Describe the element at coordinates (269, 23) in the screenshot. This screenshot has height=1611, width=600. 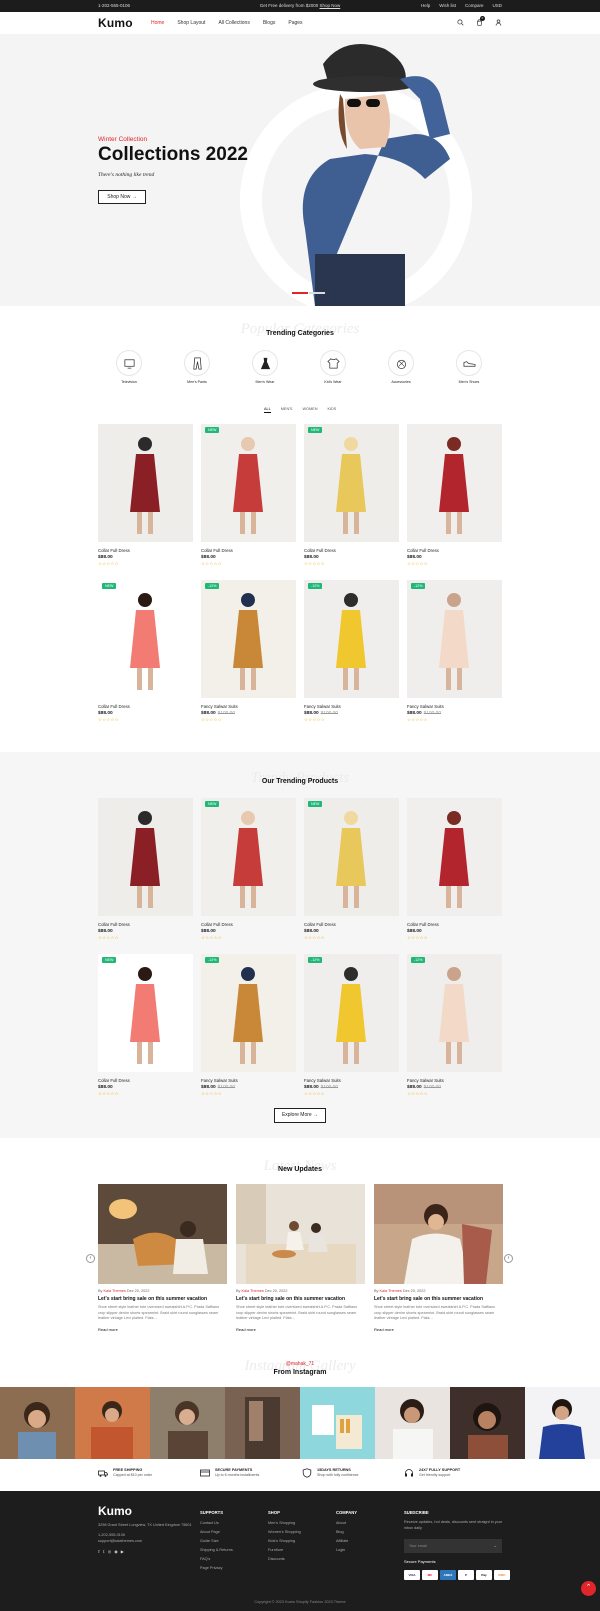
I see `nav-blogs: Blogs` at that location.